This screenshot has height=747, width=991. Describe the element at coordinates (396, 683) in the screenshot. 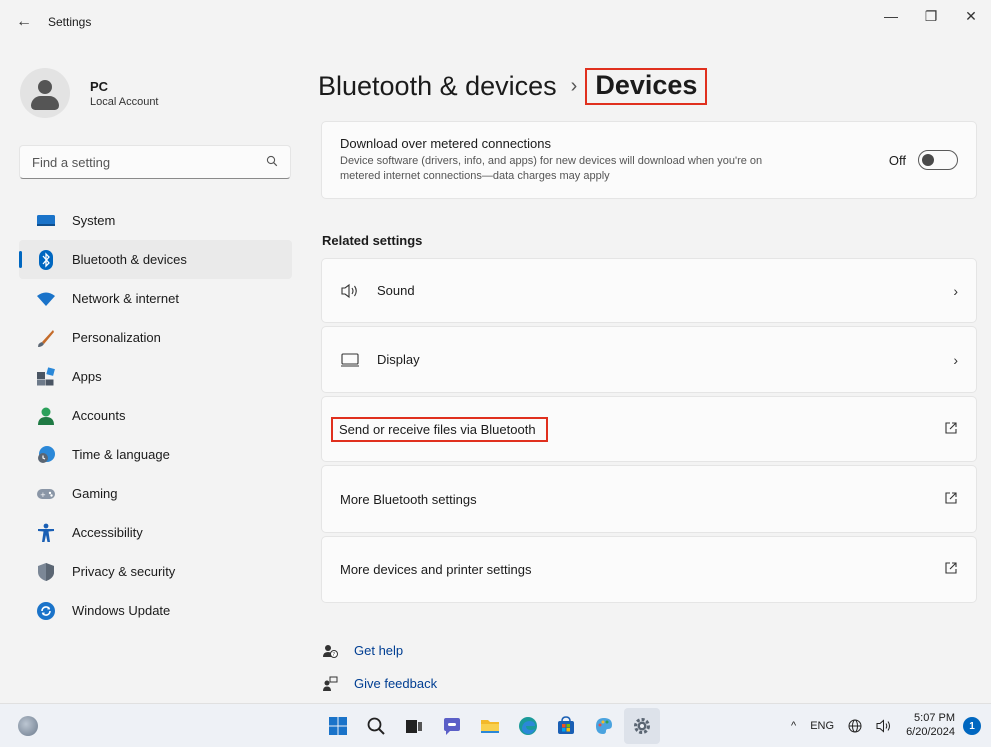

I see `give-feedback-label: Give feedback` at that location.